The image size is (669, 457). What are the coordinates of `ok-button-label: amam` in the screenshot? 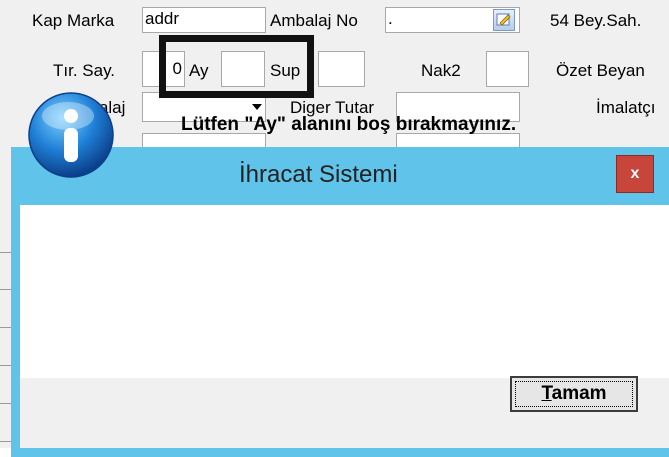 It's located at (579, 393).